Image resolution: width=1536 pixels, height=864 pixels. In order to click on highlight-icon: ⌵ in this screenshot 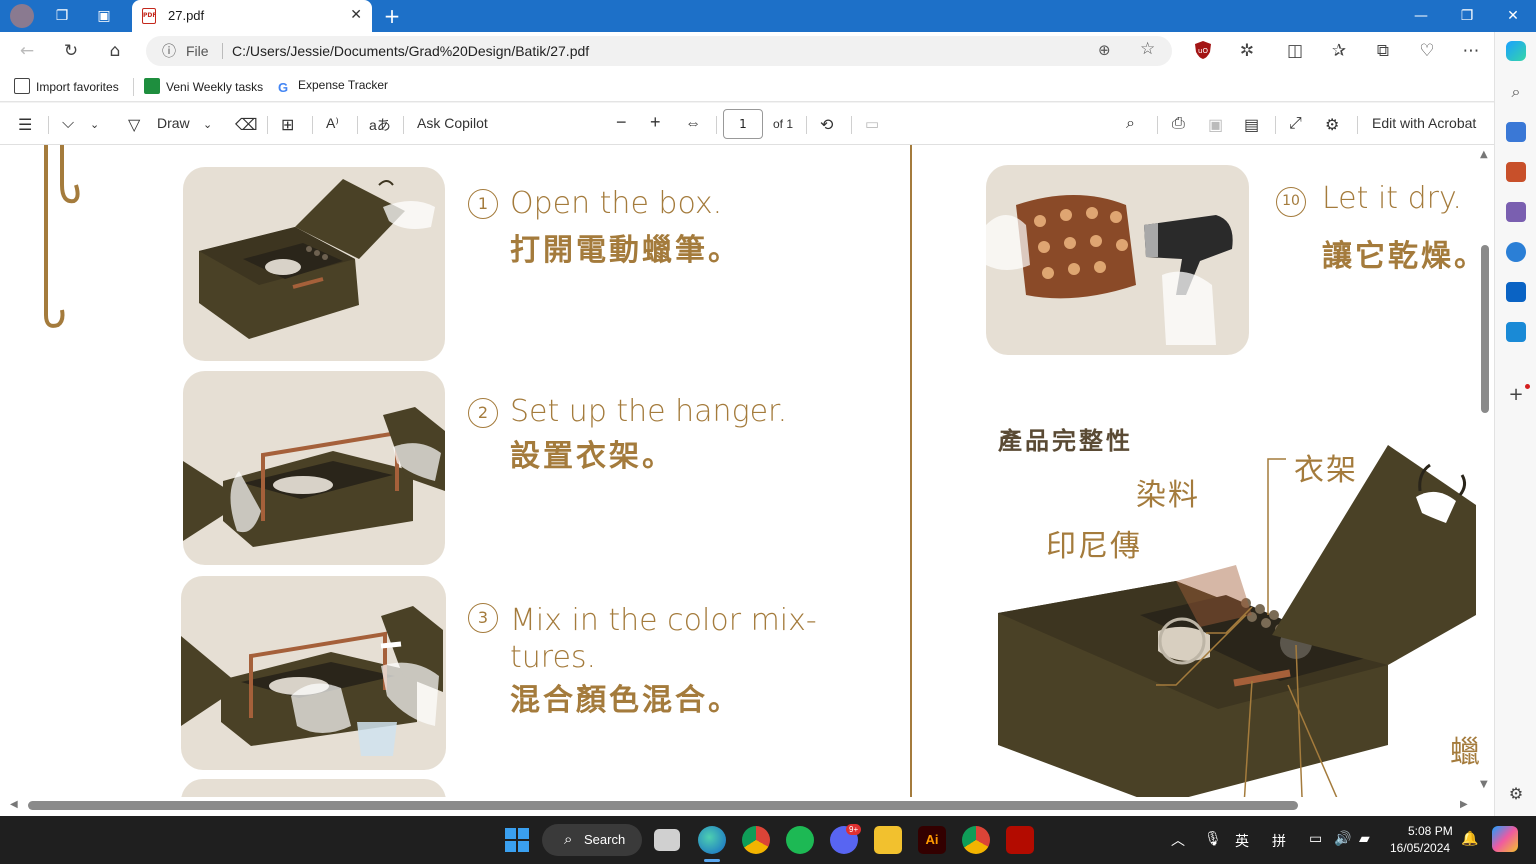, I will do `click(68, 124)`.